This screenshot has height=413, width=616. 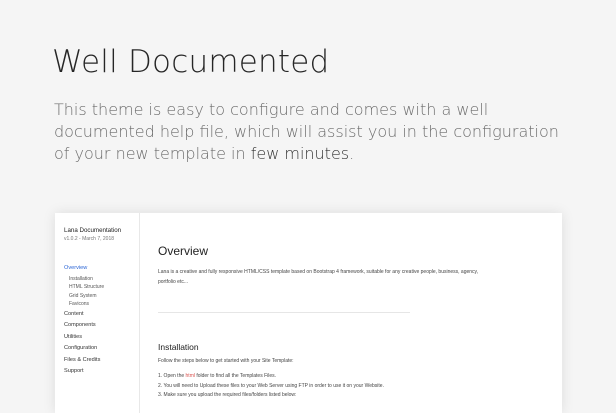 I want to click on overview-title: Overview, so click(x=183, y=251).